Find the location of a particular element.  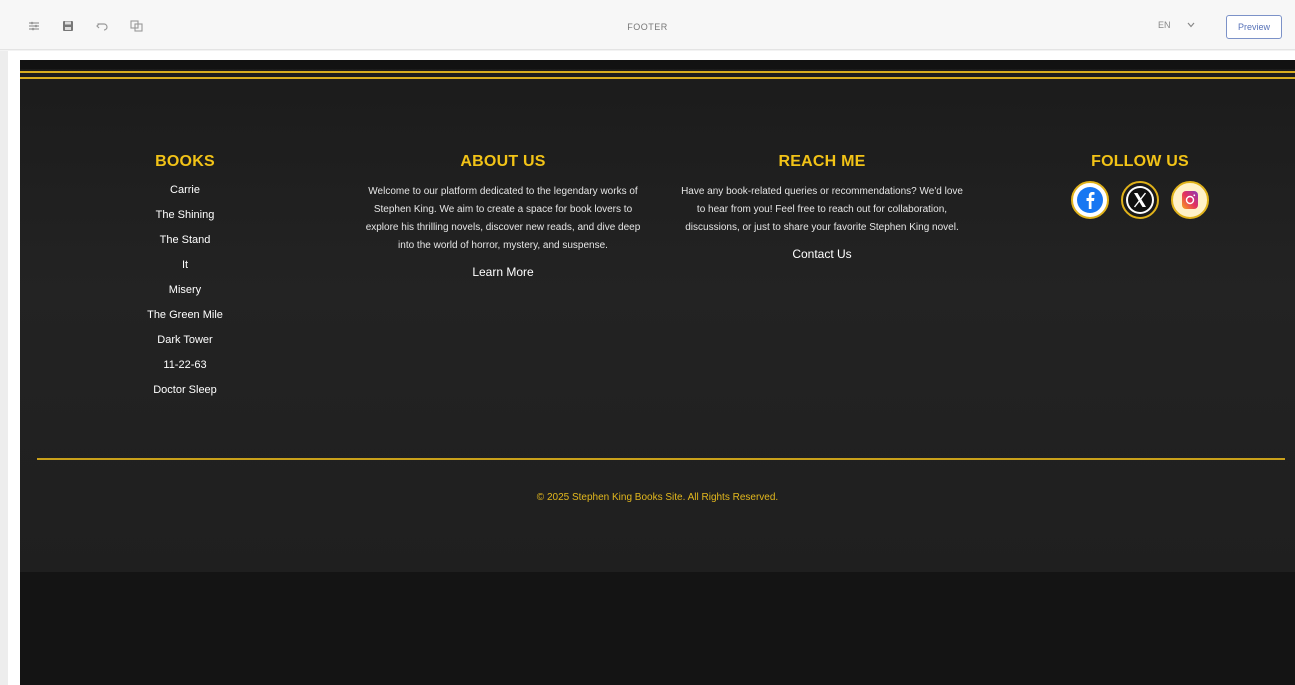

instagram-icon is located at coordinates (1190, 200).